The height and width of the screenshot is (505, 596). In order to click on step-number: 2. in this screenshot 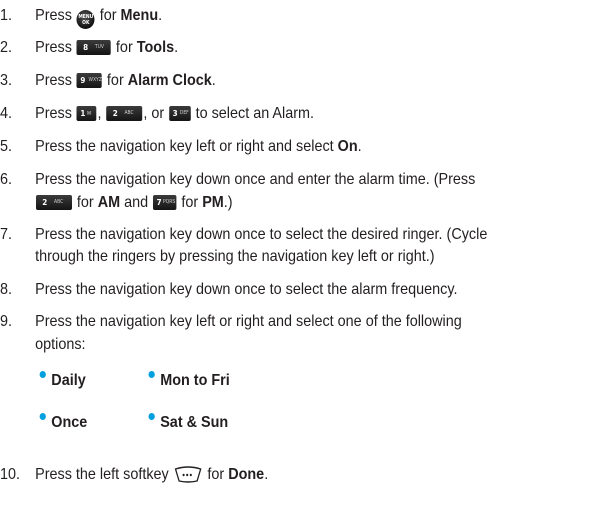, I will do `click(6, 47)`.